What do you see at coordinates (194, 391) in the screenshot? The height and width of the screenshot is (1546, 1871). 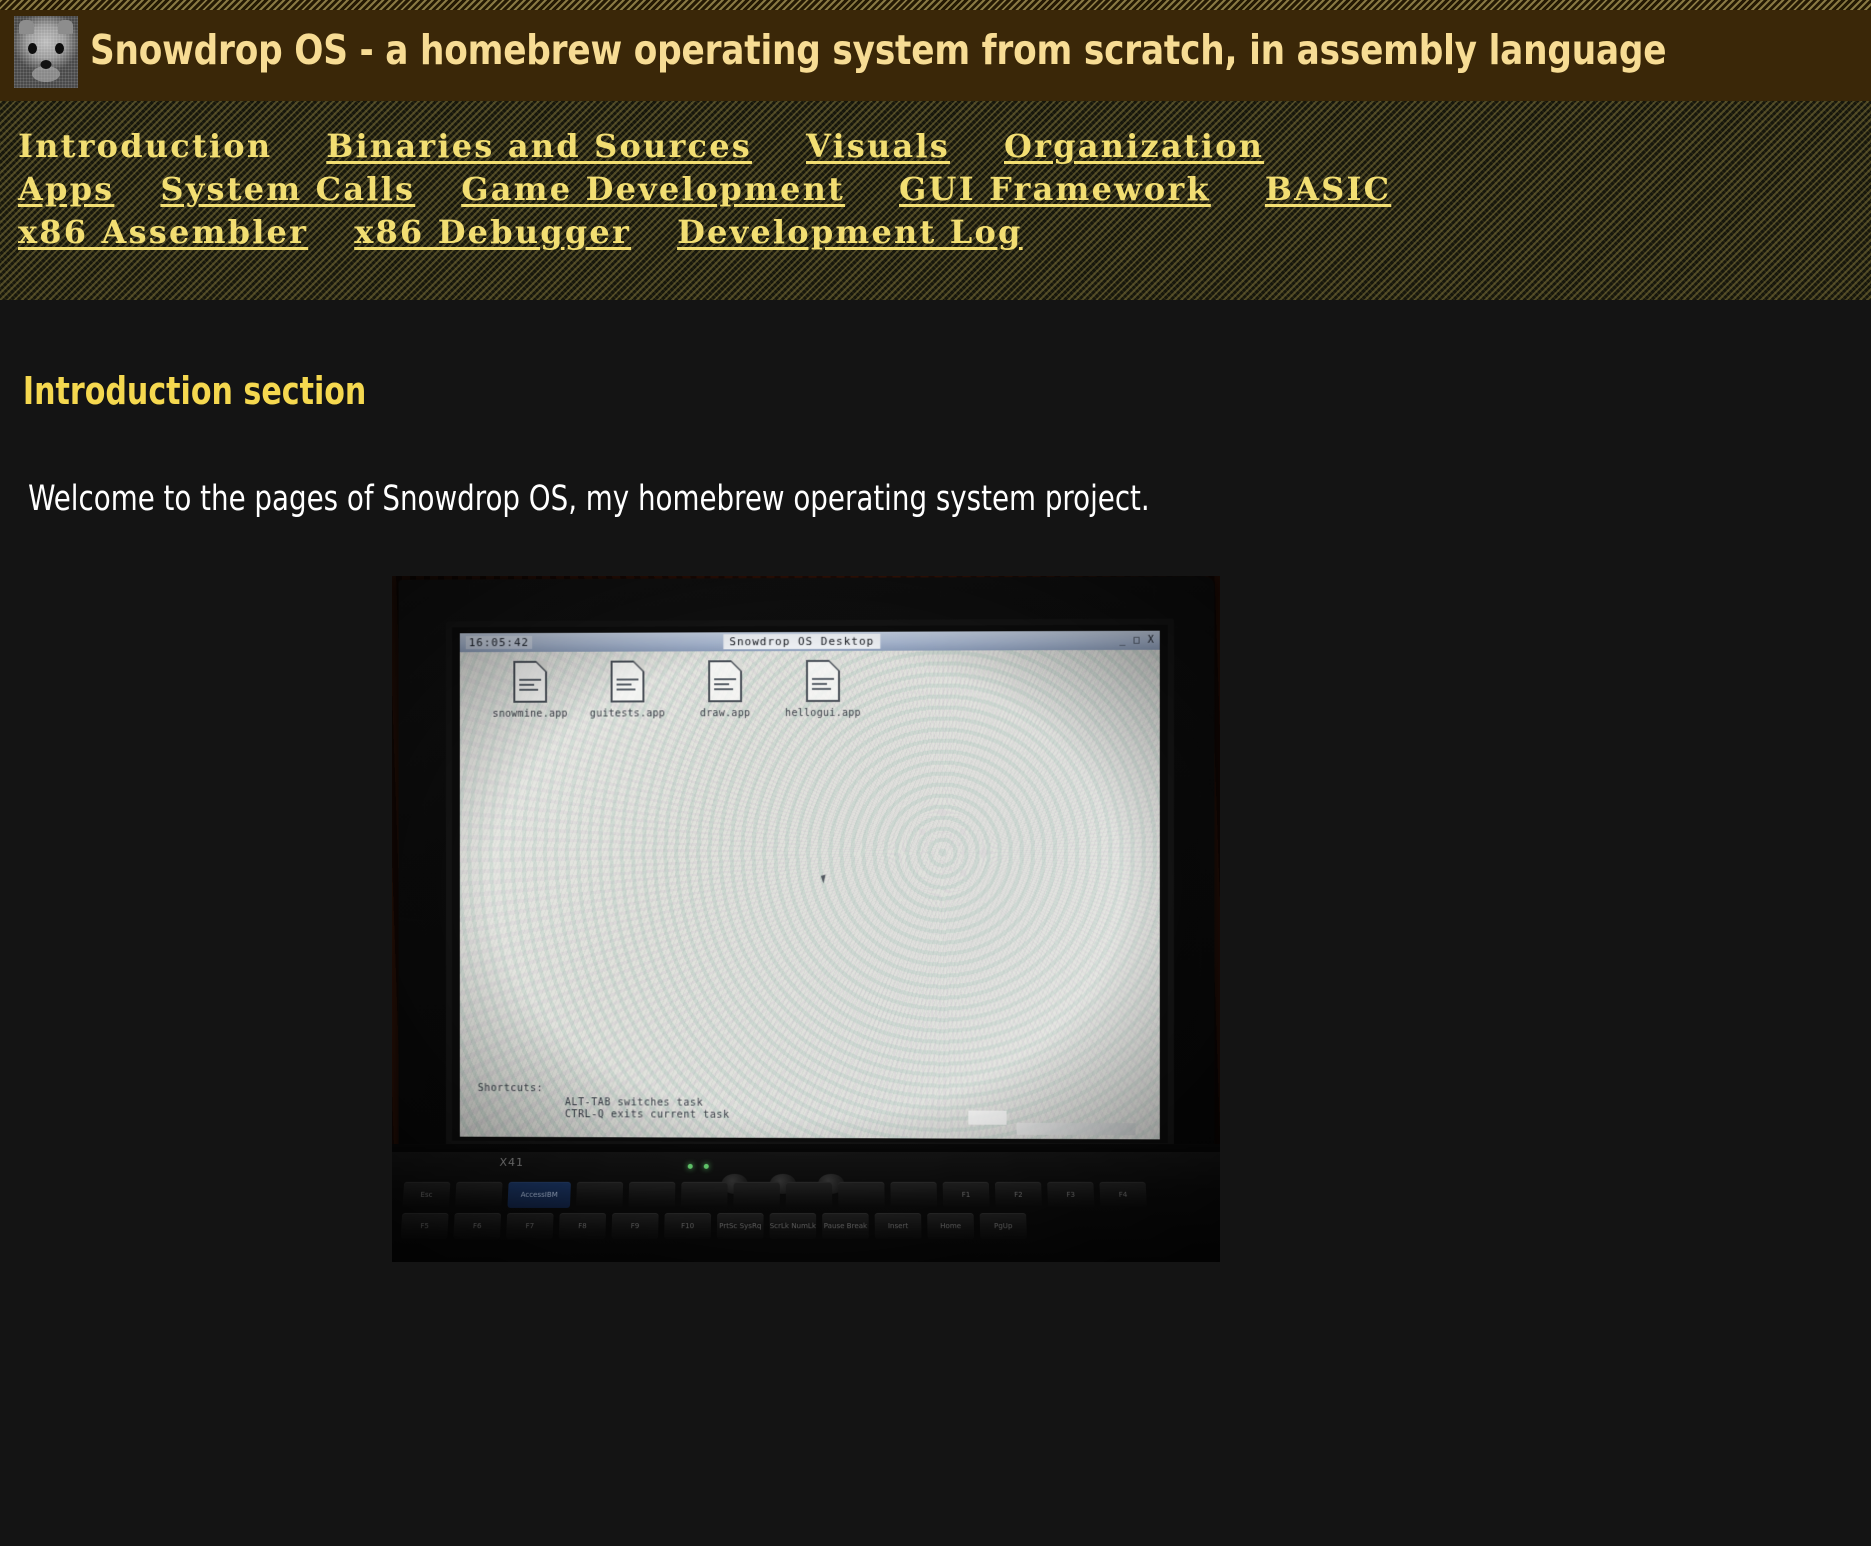 I see `page-title: Introduction section` at bounding box center [194, 391].